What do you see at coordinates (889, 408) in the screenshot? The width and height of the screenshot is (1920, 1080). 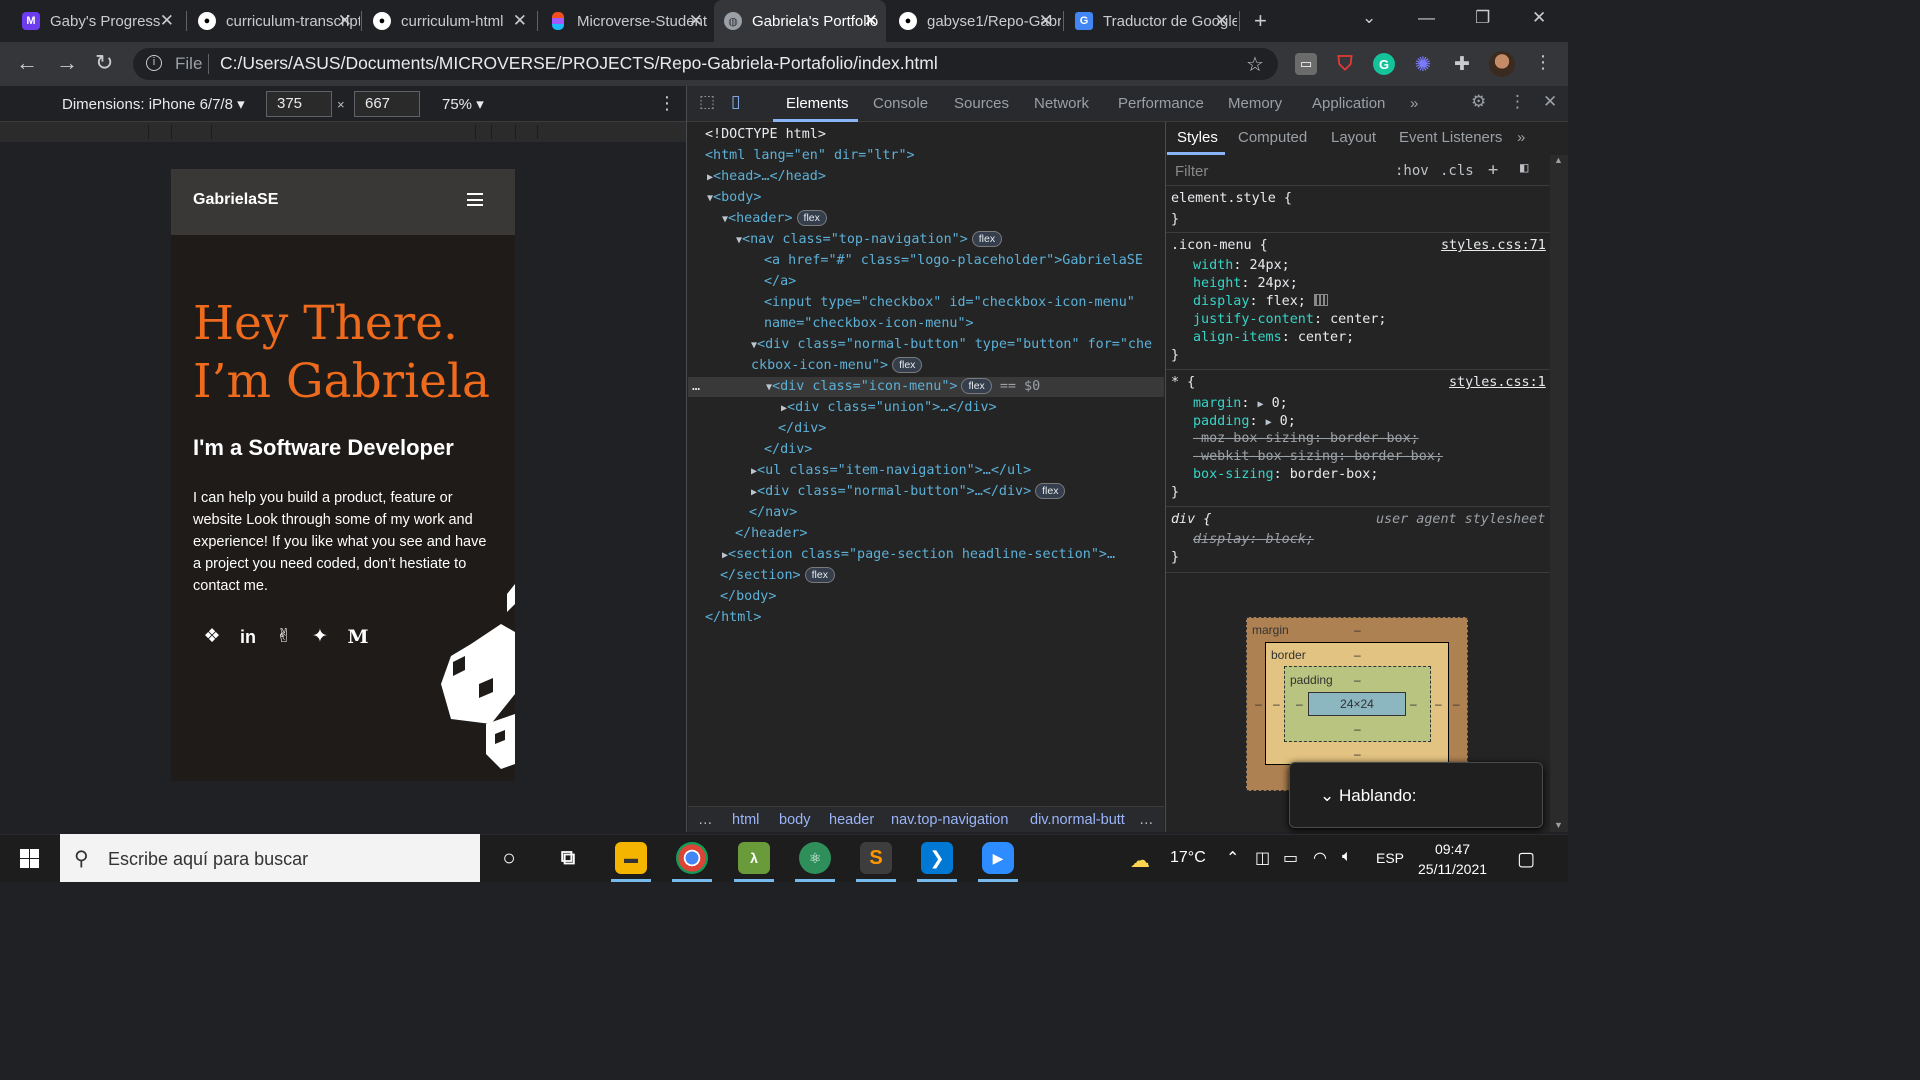 I see `dom-node: ▶<div class="union">…</div>` at bounding box center [889, 408].